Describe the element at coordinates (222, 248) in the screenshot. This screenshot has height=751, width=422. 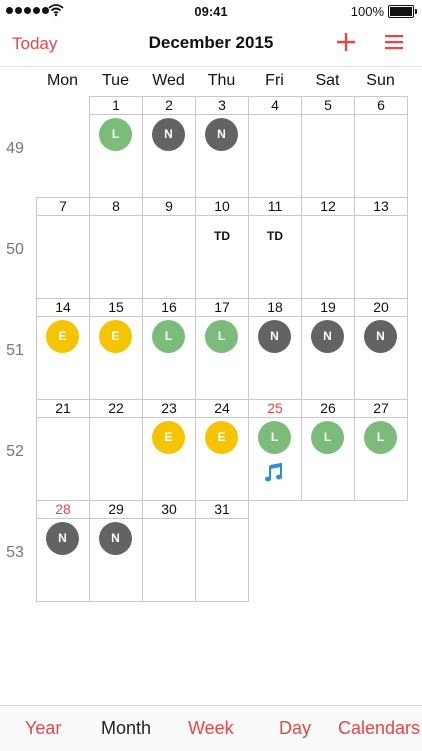
I see `day-cell: 10 TD` at that location.